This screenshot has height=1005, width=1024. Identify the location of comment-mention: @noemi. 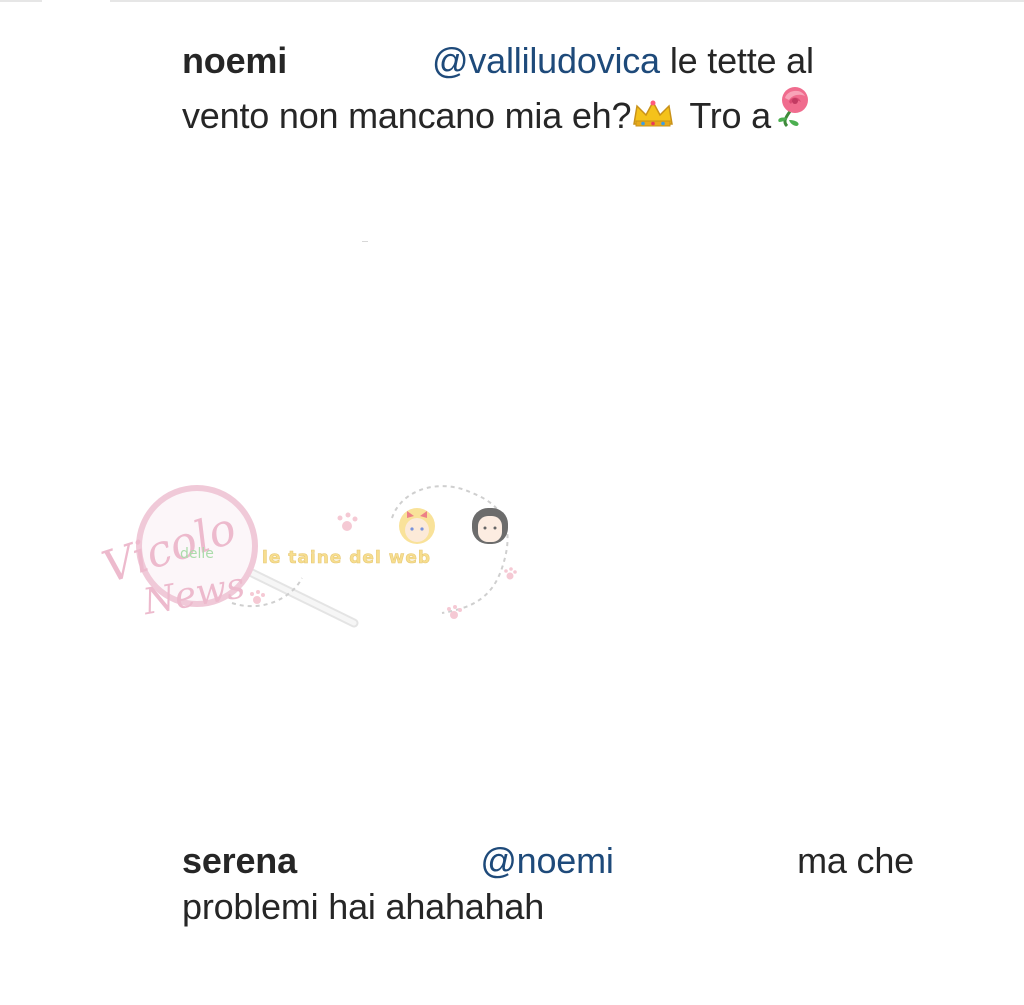
(547, 861).